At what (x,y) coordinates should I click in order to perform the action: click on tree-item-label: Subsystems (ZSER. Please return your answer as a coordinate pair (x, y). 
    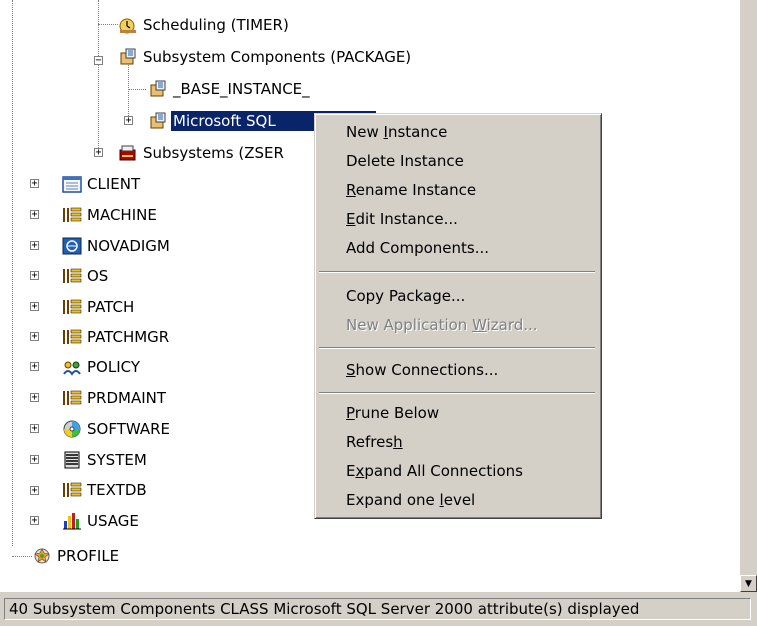
    Looking at the image, I should click on (213, 153).